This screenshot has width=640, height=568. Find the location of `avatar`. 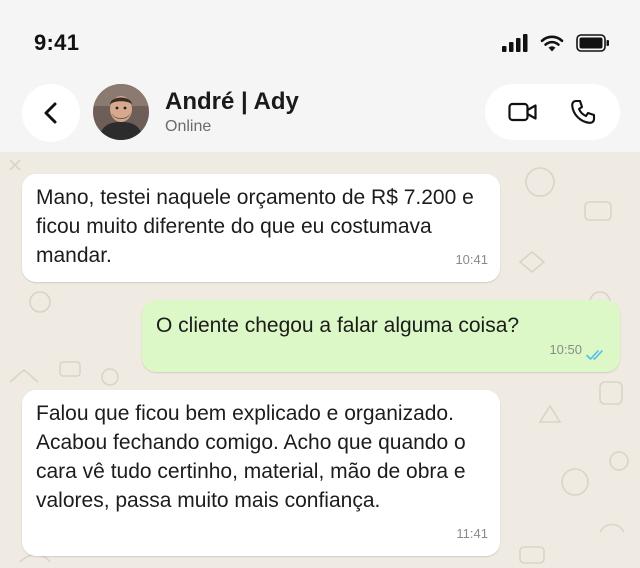

avatar is located at coordinates (121, 112).